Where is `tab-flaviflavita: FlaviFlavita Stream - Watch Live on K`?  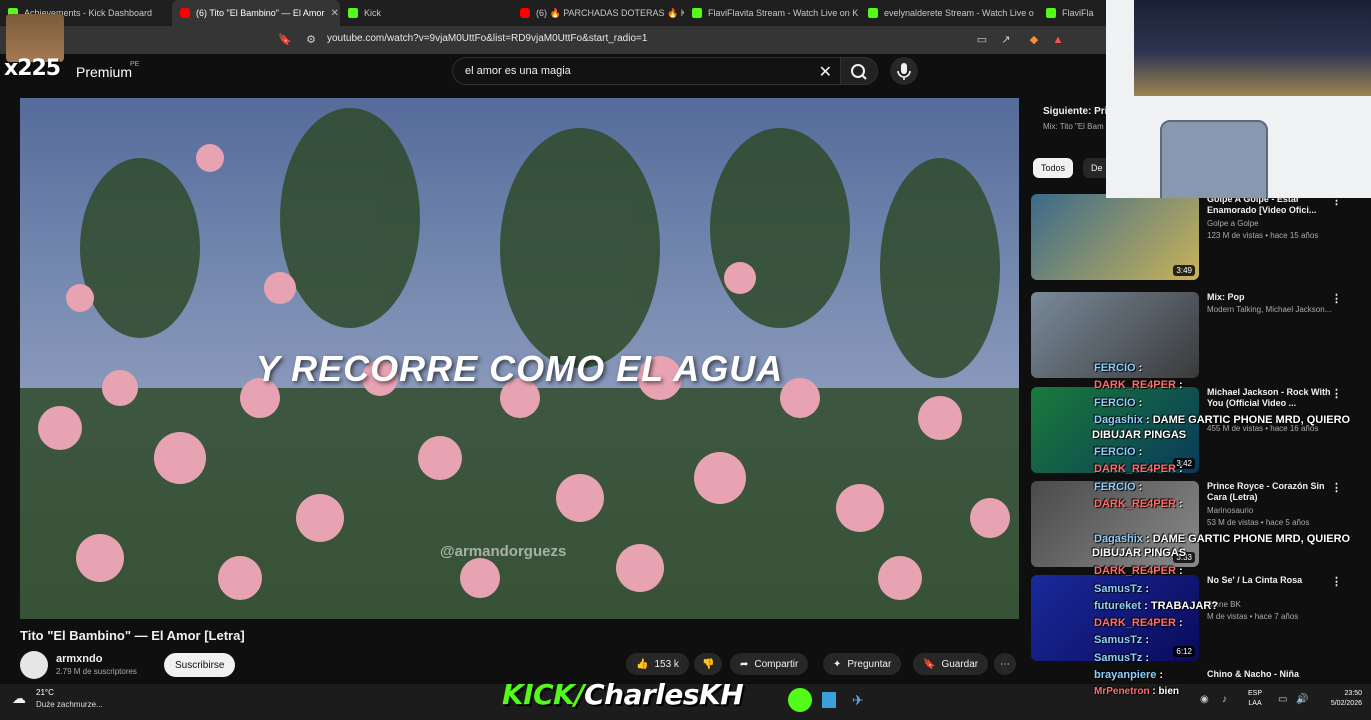 tab-flaviflavita: FlaviFlavita Stream - Watch Live on K is located at coordinates (772, 13).